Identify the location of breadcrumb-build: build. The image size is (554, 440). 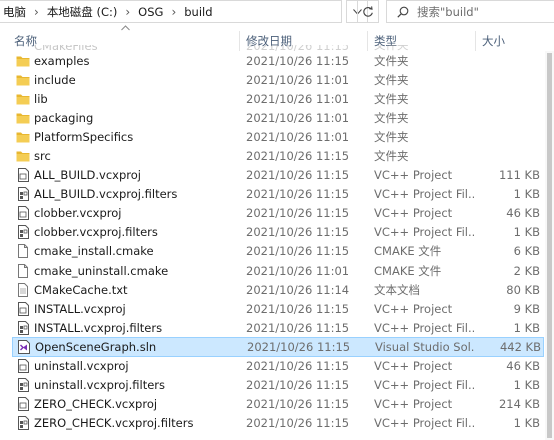
(198, 12).